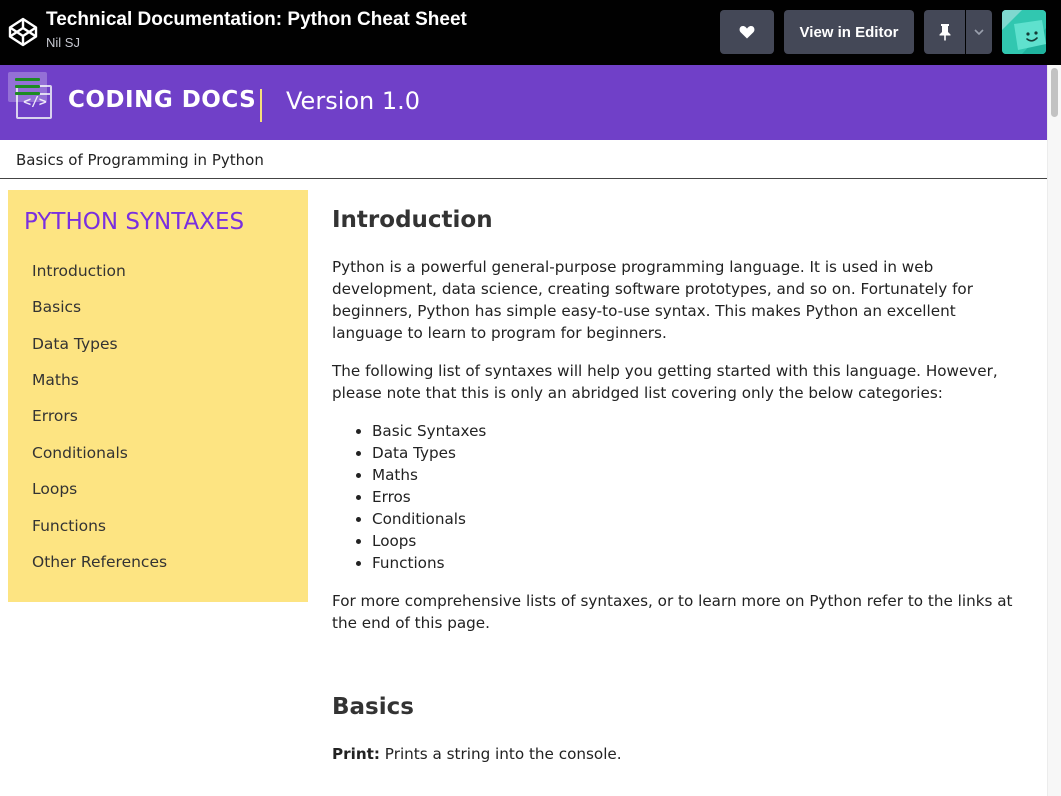 This screenshot has width=1061, height=796. What do you see at coordinates (429, 563) in the screenshot?
I see `list-item: Functions` at bounding box center [429, 563].